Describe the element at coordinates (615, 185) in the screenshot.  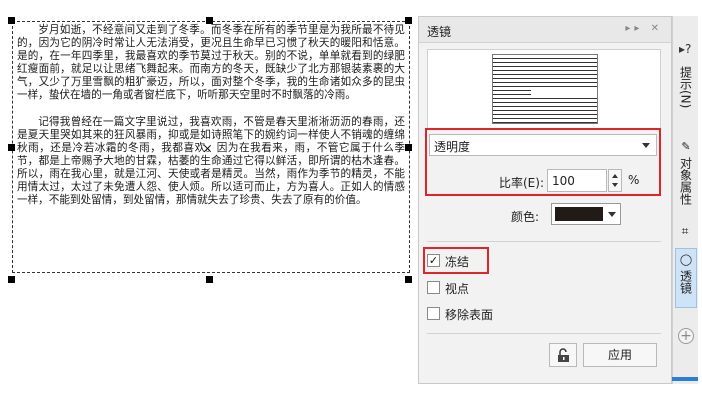
I see `stepper-down-icon` at that location.